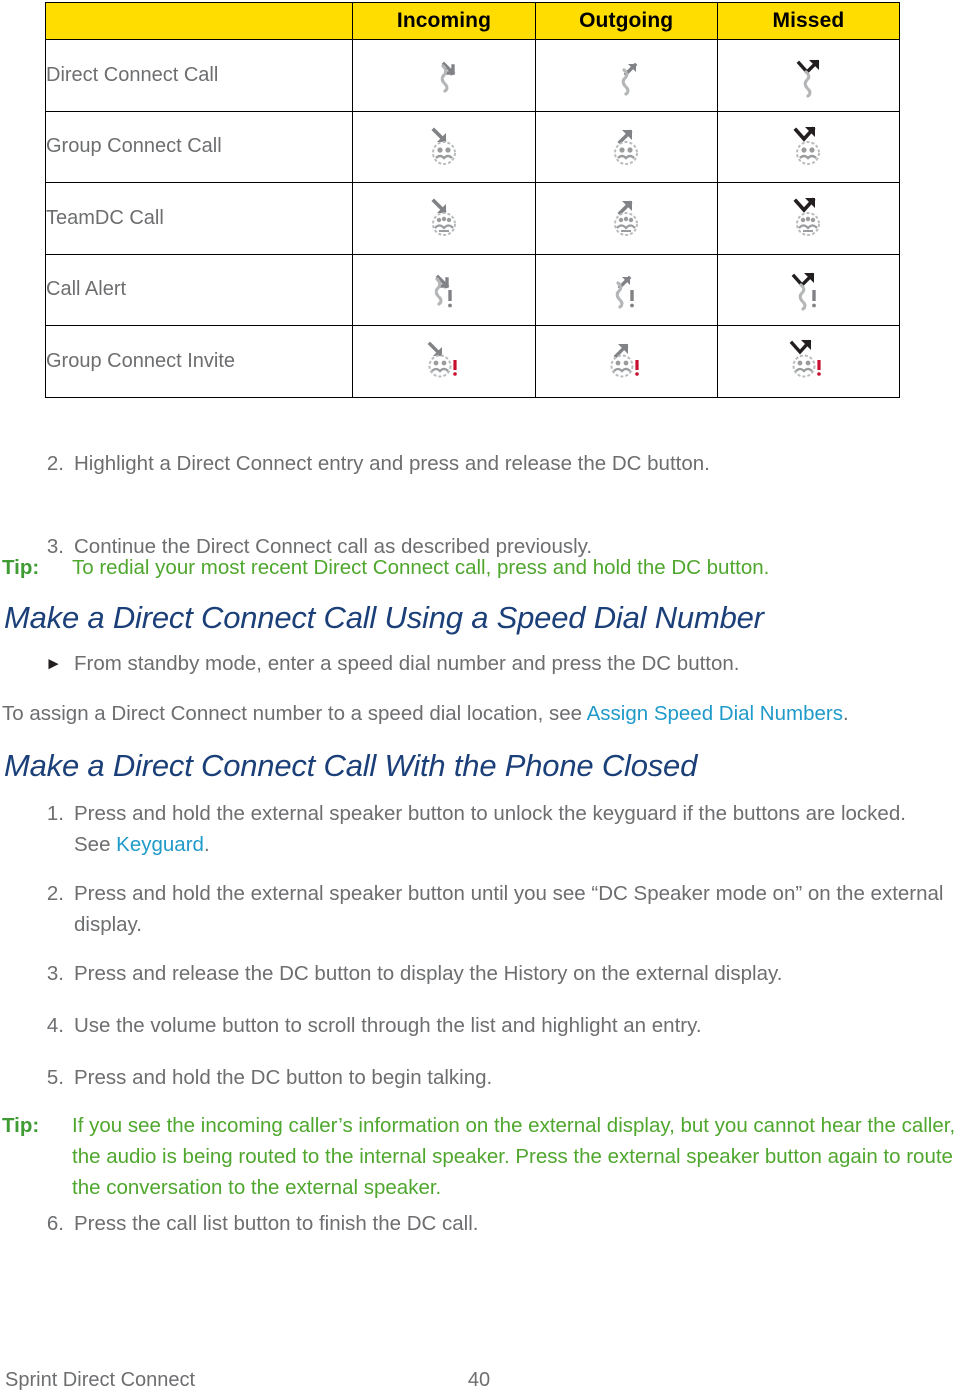 The height and width of the screenshot is (1400, 958). Describe the element at coordinates (444, 359) in the screenshot. I see `invite-incoming-icon` at that location.